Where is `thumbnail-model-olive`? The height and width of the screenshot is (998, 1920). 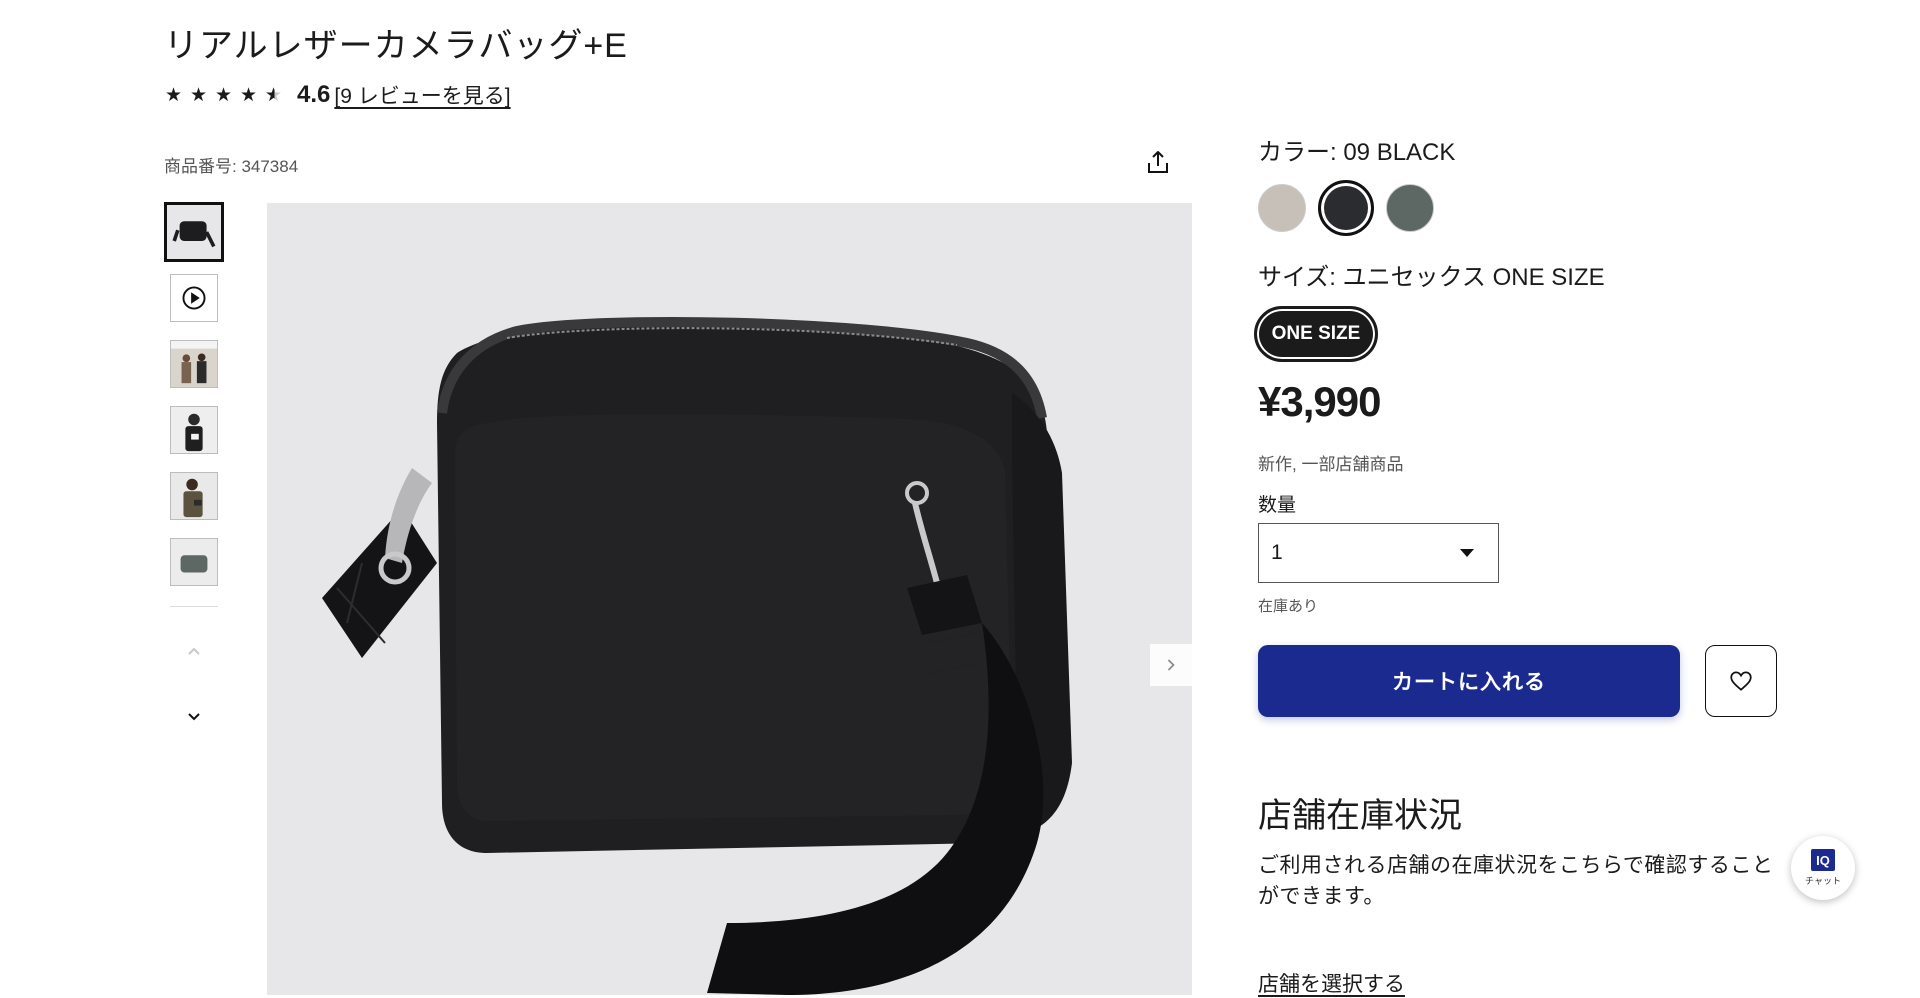 thumbnail-model-olive is located at coordinates (194, 496).